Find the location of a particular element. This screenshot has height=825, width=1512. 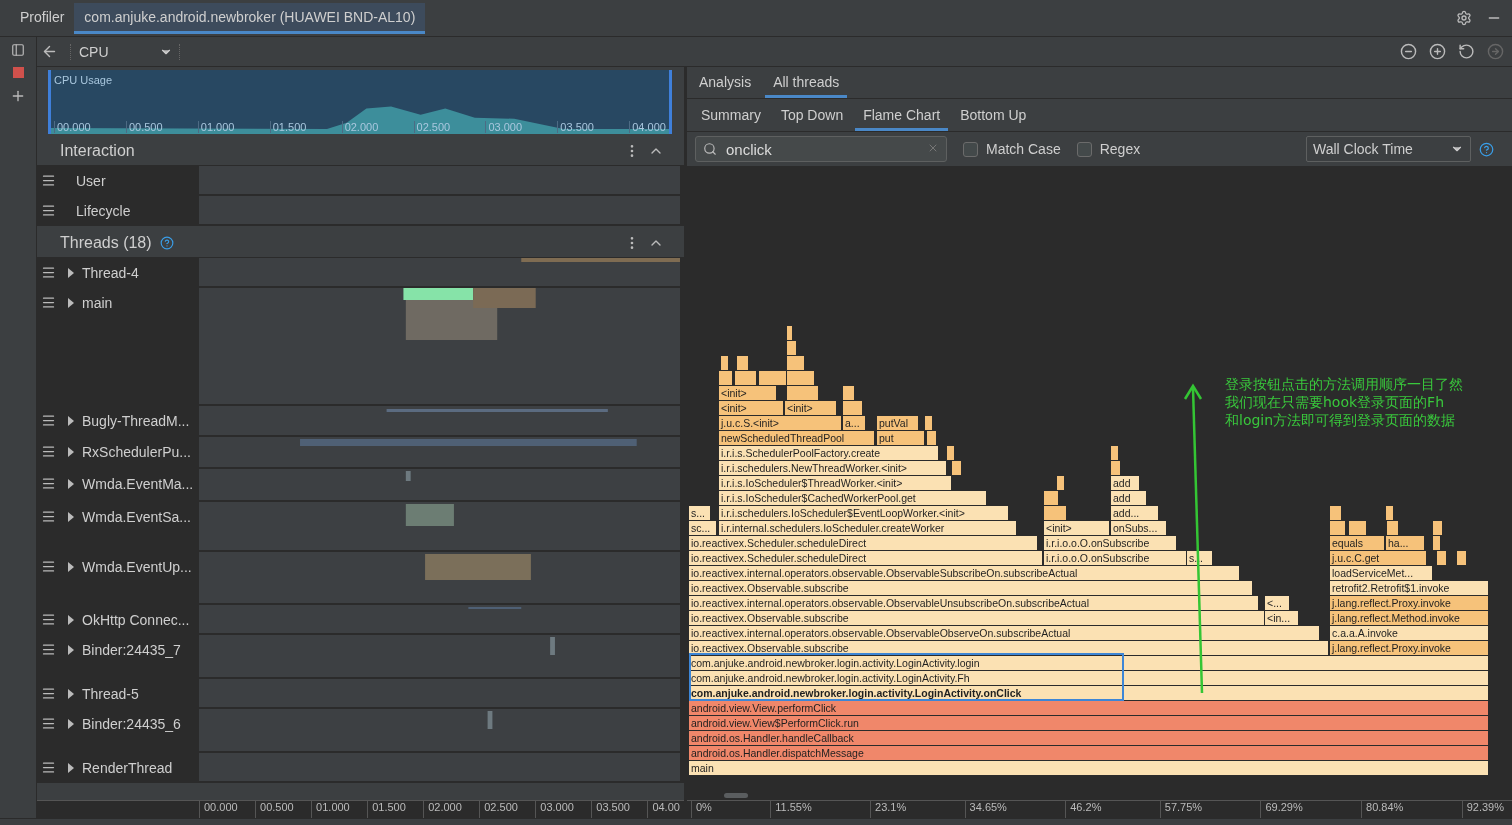

tool-window-tab: com.anjuke.android.newbroker (HUAWEI BND-AL10) is located at coordinates (250, 18).